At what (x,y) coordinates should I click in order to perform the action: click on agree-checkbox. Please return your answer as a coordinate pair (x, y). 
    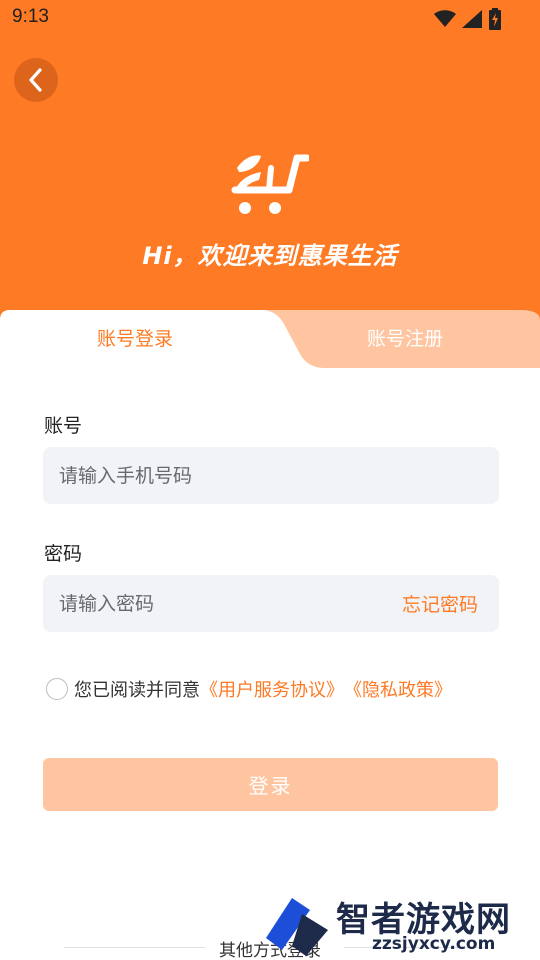
    Looking at the image, I should click on (57, 689).